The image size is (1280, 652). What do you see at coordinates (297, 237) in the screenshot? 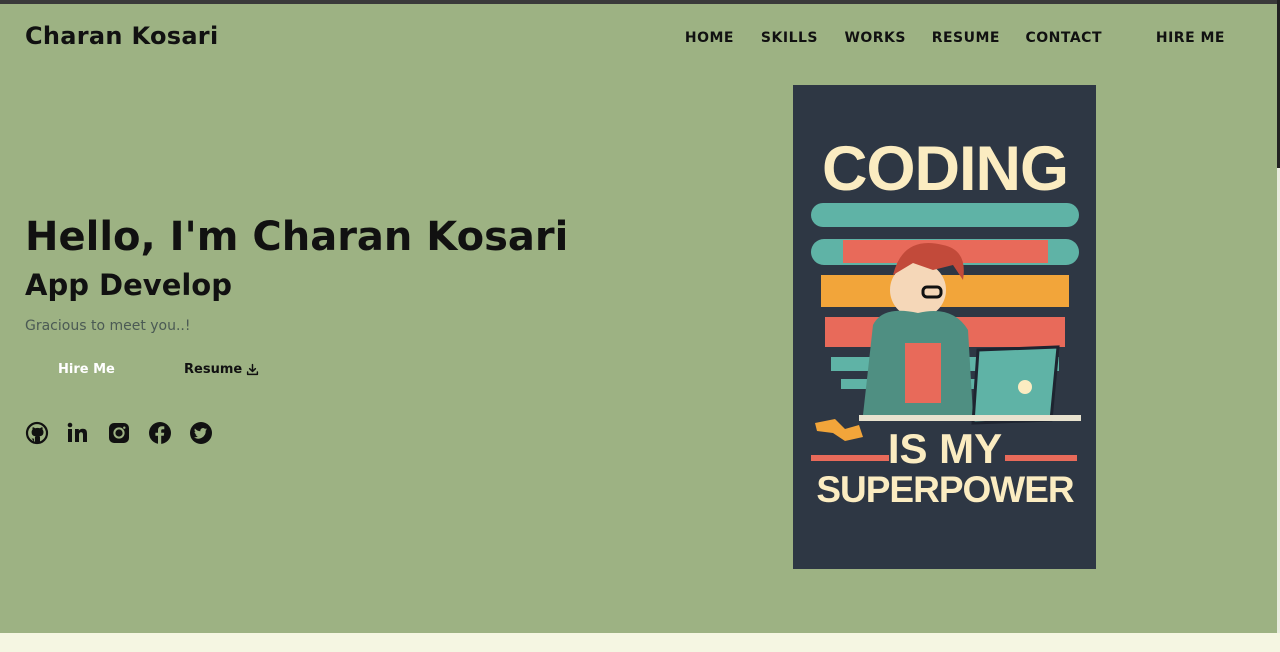
I see `hero-title: Hello, I'm Charan Kosari` at bounding box center [297, 237].